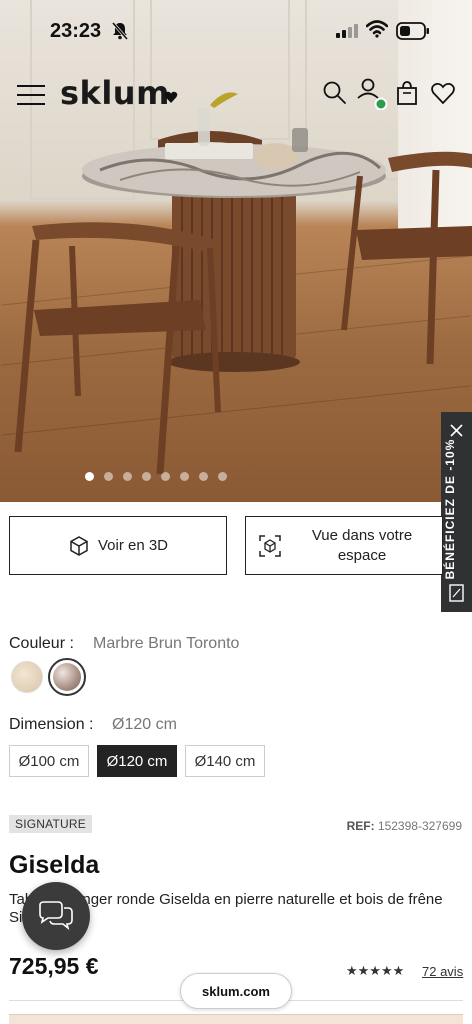  Describe the element at coordinates (49, 761) in the screenshot. I see `dimension-option: Ø100 cm` at that location.